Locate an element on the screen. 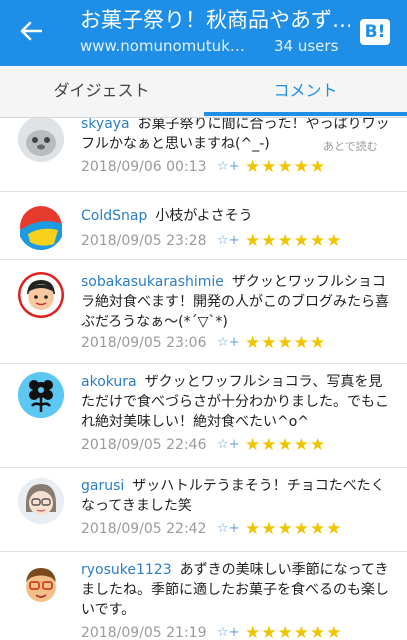  comment-date: 2018/09/05 23:06 is located at coordinates (144, 343).